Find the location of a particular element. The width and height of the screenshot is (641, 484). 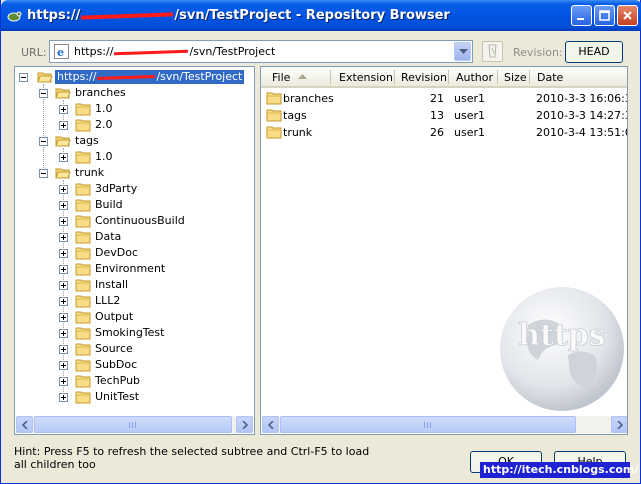

list-row: tags 13 user1 2010-3-3 14:27:36 is located at coordinates (444, 115).